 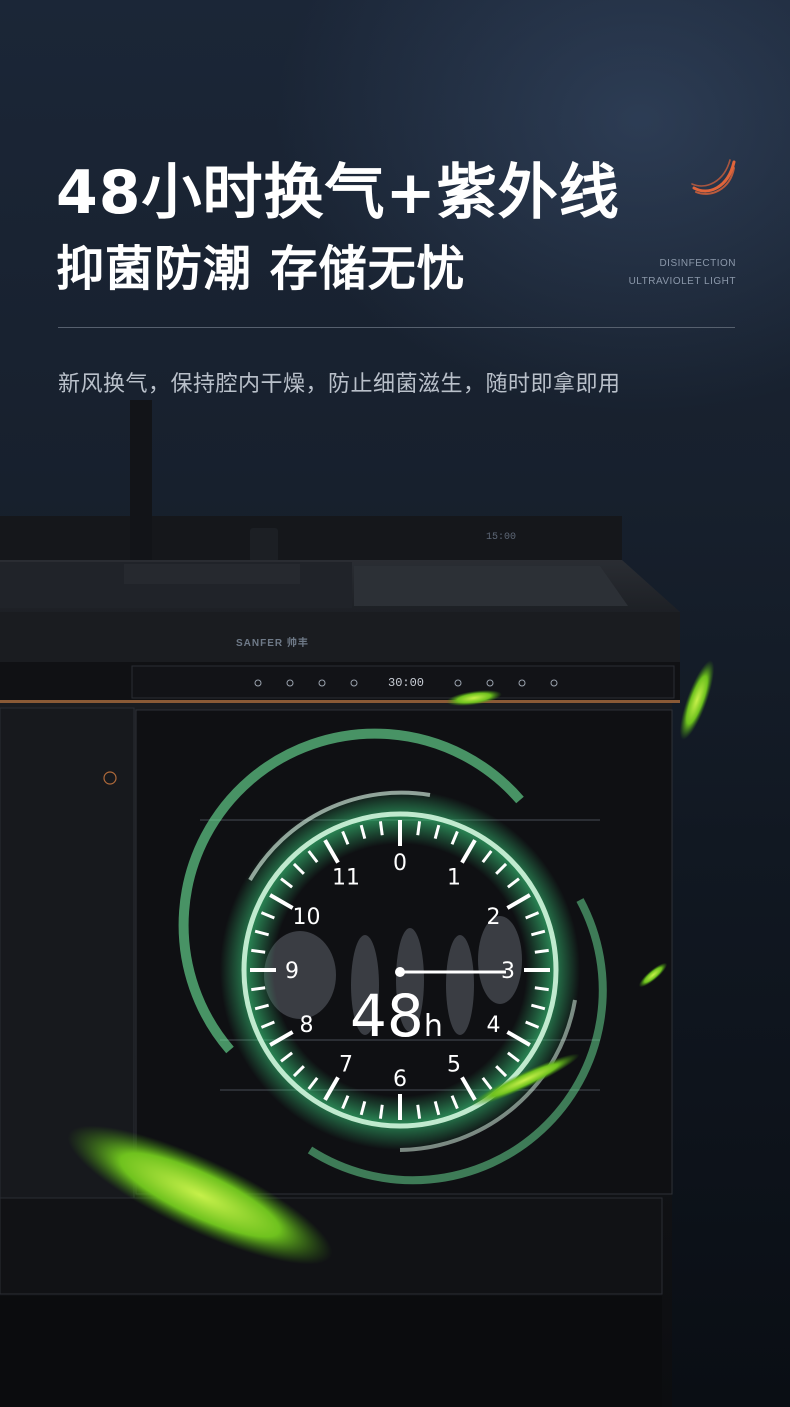 What do you see at coordinates (713, 177) in the screenshot?
I see `wave-logo-icon` at bounding box center [713, 177].